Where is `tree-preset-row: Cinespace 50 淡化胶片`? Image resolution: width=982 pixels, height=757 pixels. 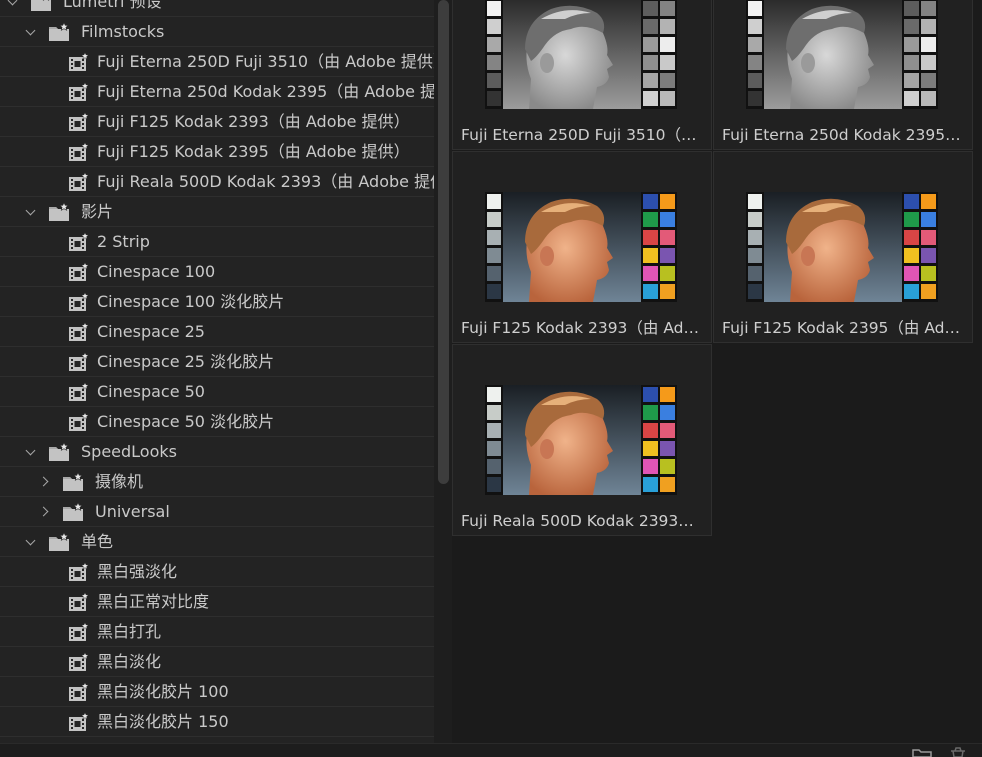
tree-preset-row: Cinespace 50 淡化胶片 is located at coordinates (217, 422).